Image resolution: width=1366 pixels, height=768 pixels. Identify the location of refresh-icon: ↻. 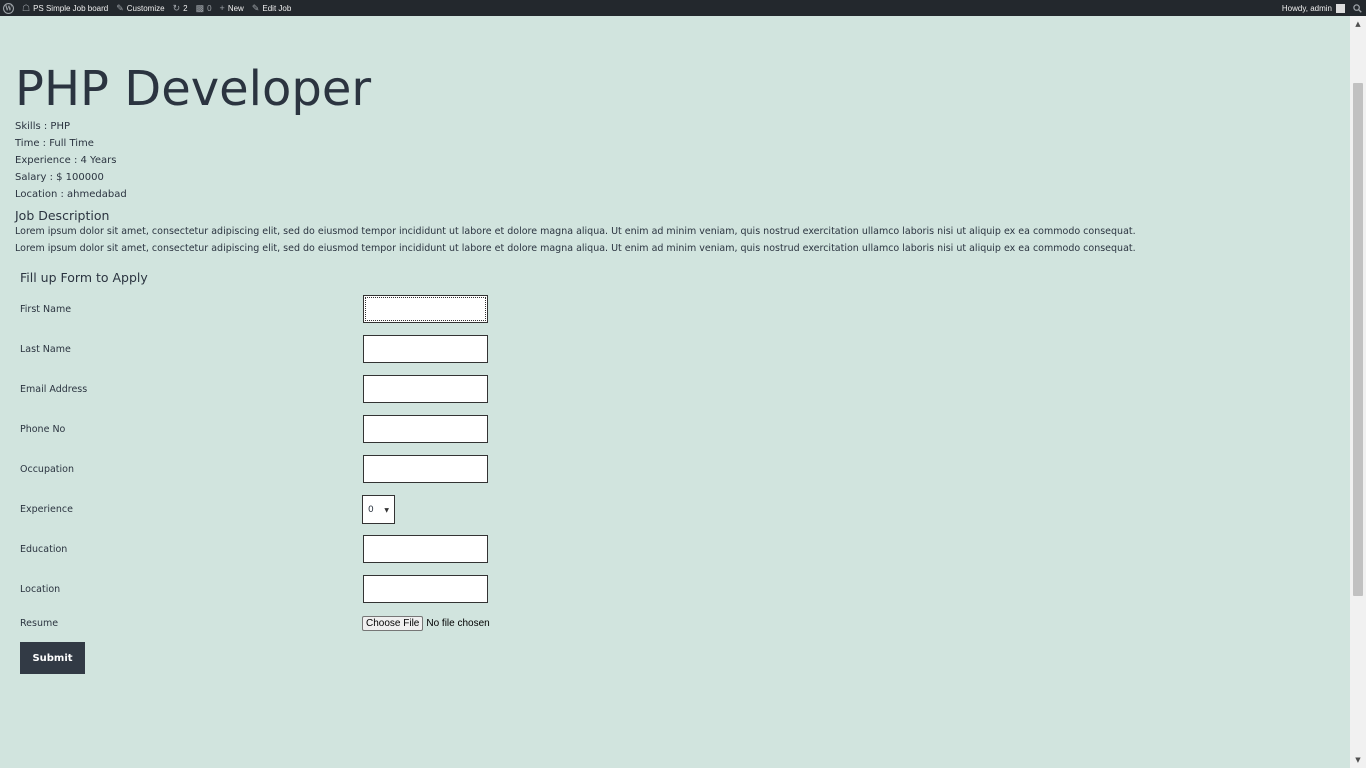
(176, 8).